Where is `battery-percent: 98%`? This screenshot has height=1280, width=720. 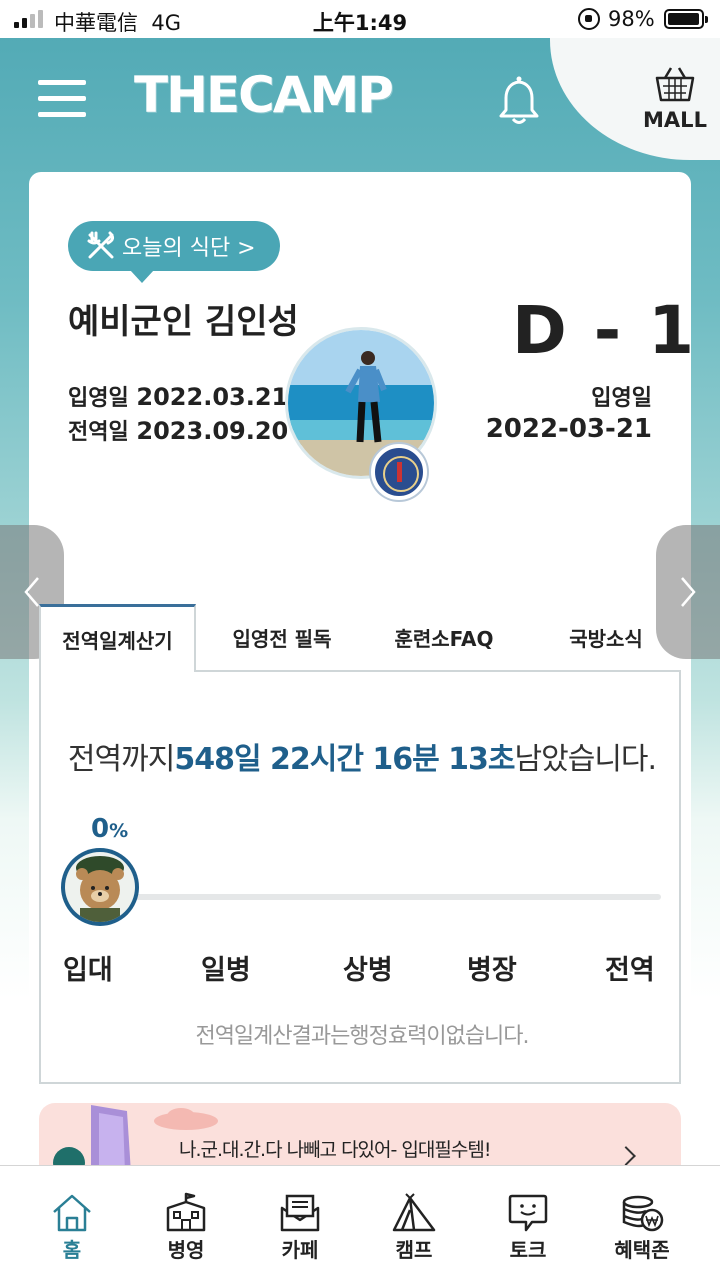 battery-percent: 98% is located at coordinates (631, 19).